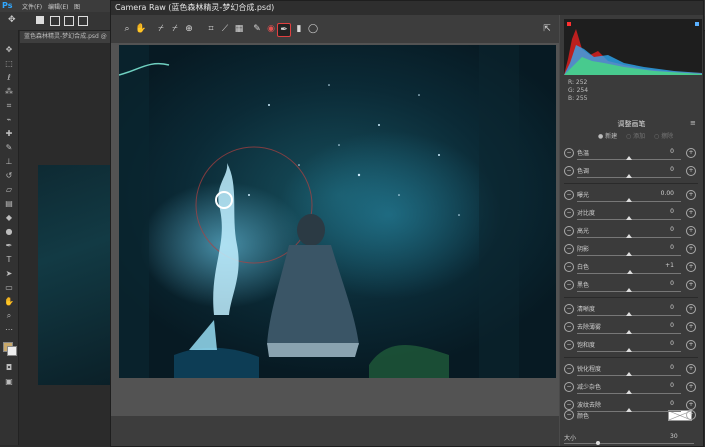  Describe the element at coordinates (9, 119) in the screenshot. I see `eyedropper-icon: ⌁` at that location.